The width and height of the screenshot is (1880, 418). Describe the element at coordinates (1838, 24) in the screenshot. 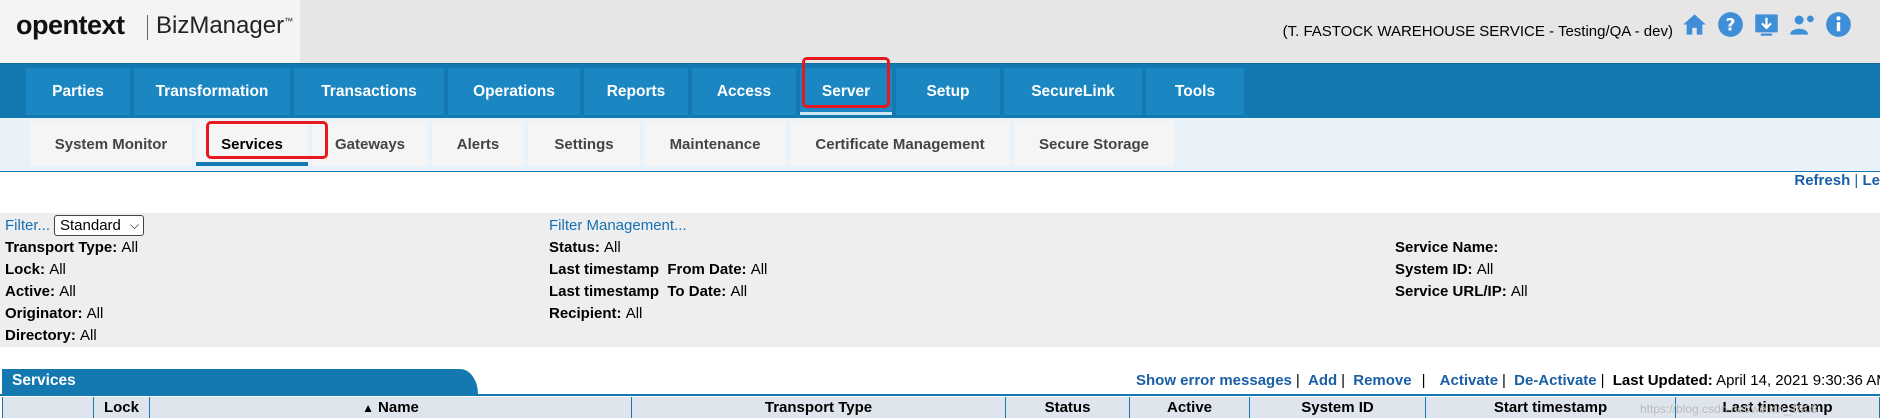

I see `info-icon` at that location.